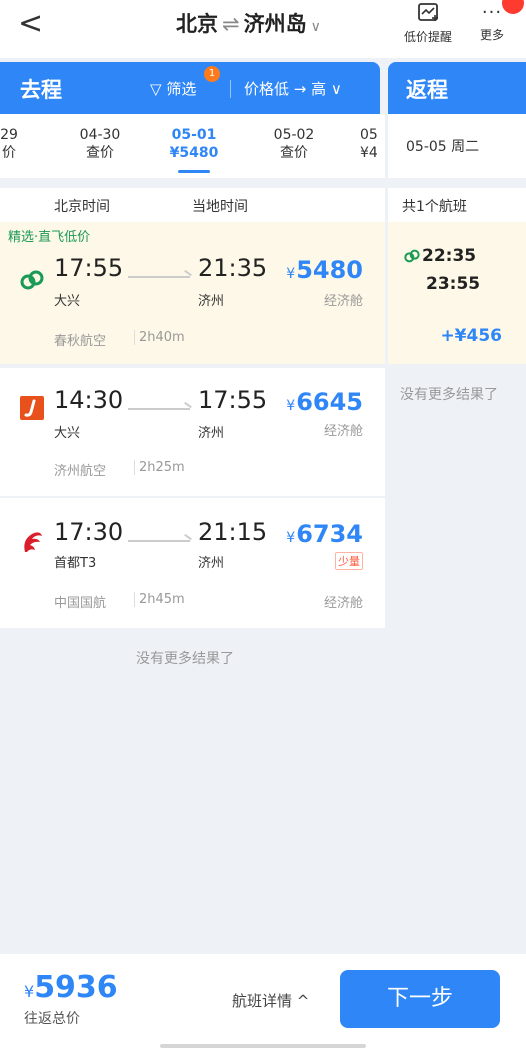 The image size is (526, 1051). I want to click on date-strip: 29 价 04-30 查价 05-01 ¥5480 05-02 查价 05 ¥4, so click(192, 146).